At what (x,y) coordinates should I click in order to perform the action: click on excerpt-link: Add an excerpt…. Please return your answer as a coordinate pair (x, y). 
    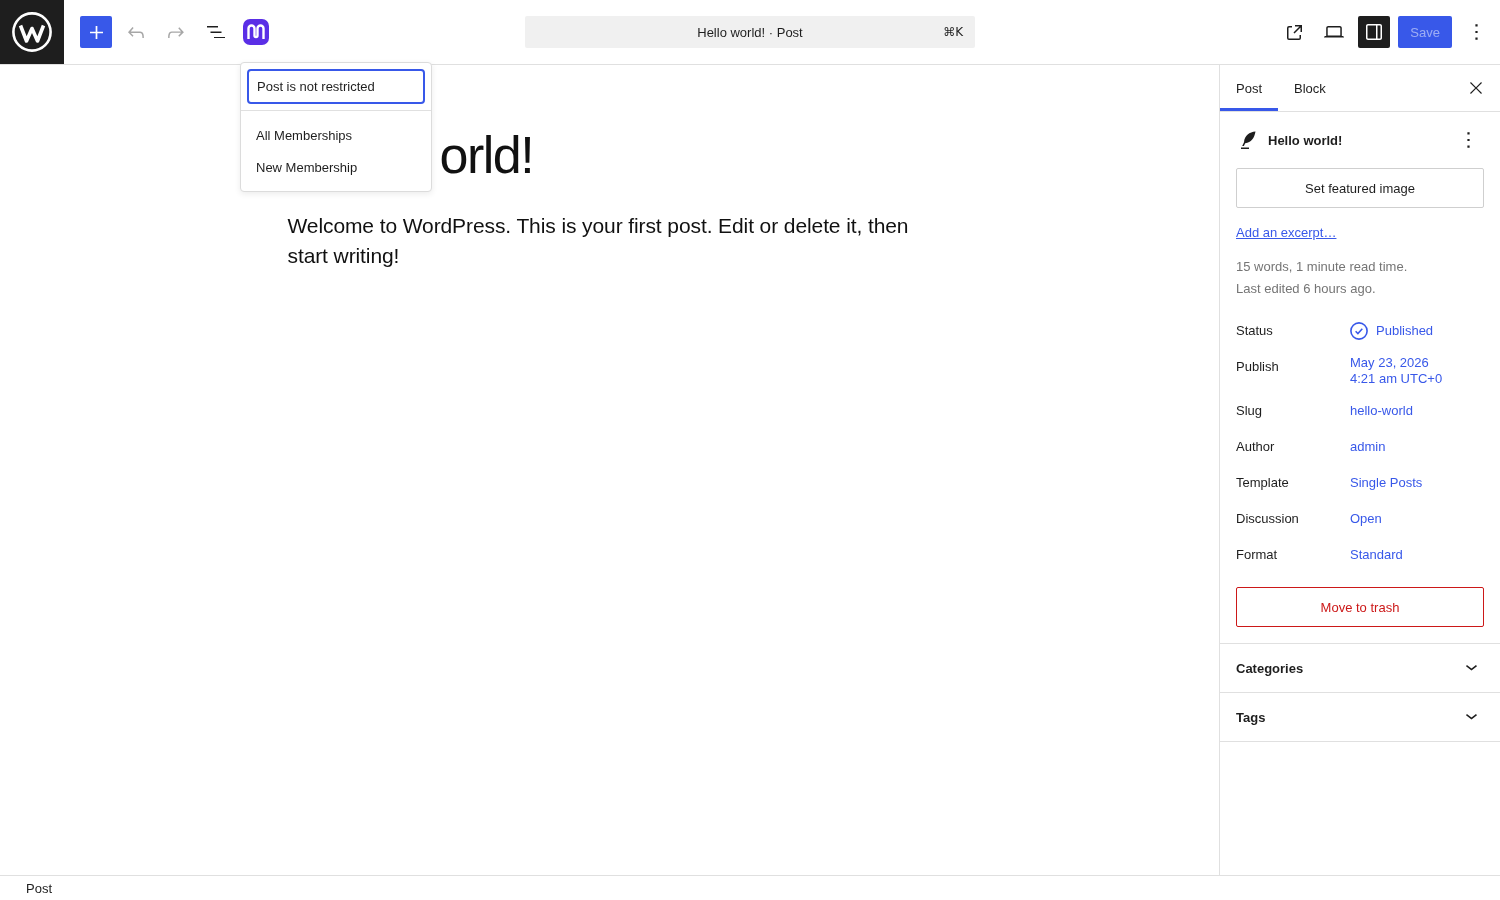
    Looking at the image, I should click on (1286, 232).